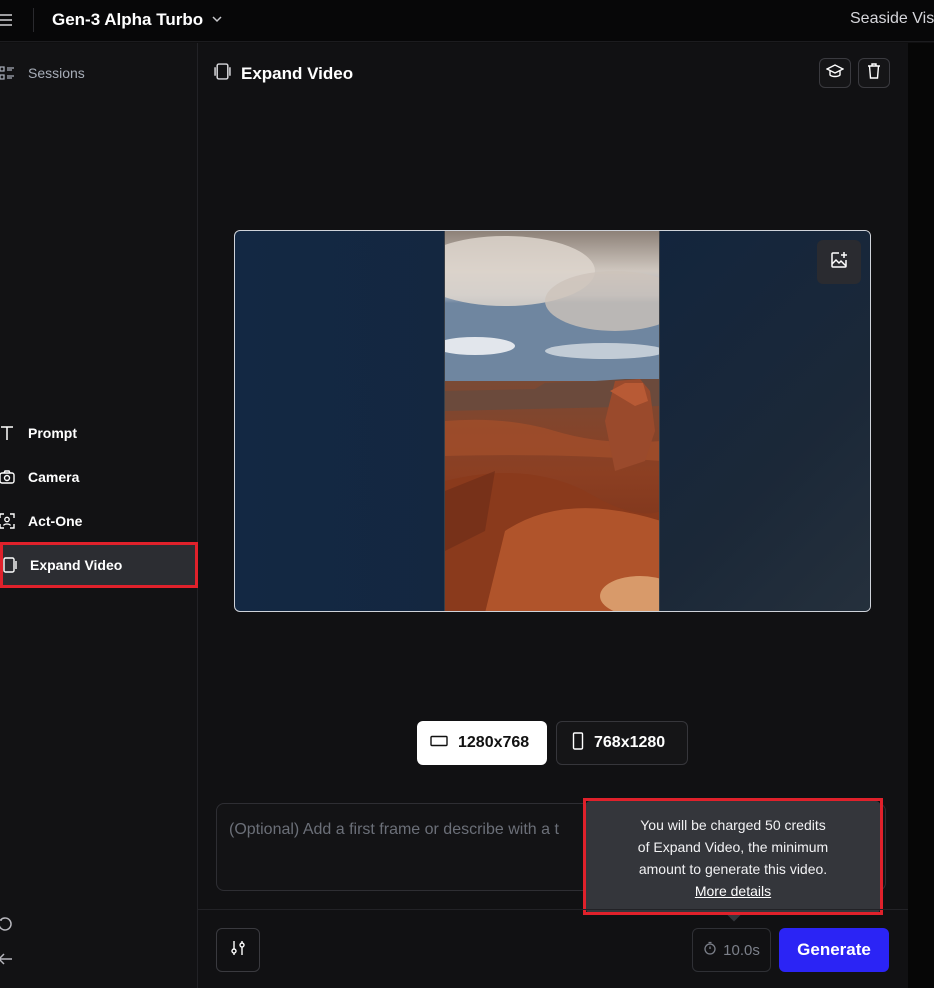 Image resolution: width=934 pixels, height=988 pixels. I want to click on sidebar-item-label: Camera, so click(54, 477).